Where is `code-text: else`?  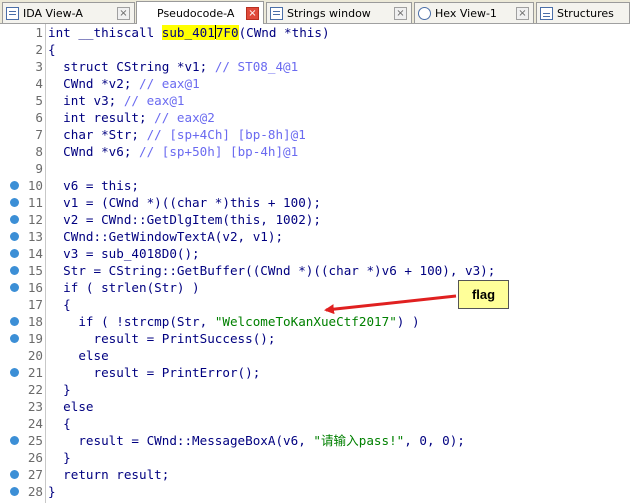
code-text: else is located at coordinates (71, 406).